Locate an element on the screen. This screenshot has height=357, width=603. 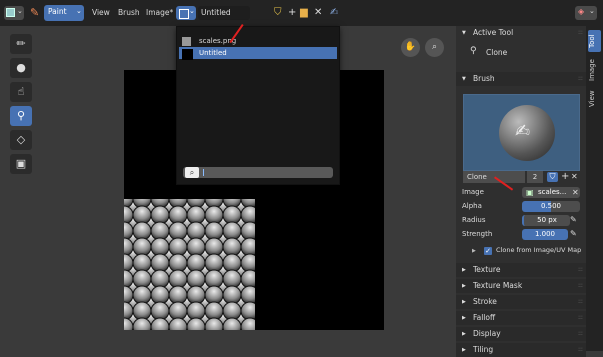
sidebar-tabs: Tool Image View is located at coordinates (594, 188).